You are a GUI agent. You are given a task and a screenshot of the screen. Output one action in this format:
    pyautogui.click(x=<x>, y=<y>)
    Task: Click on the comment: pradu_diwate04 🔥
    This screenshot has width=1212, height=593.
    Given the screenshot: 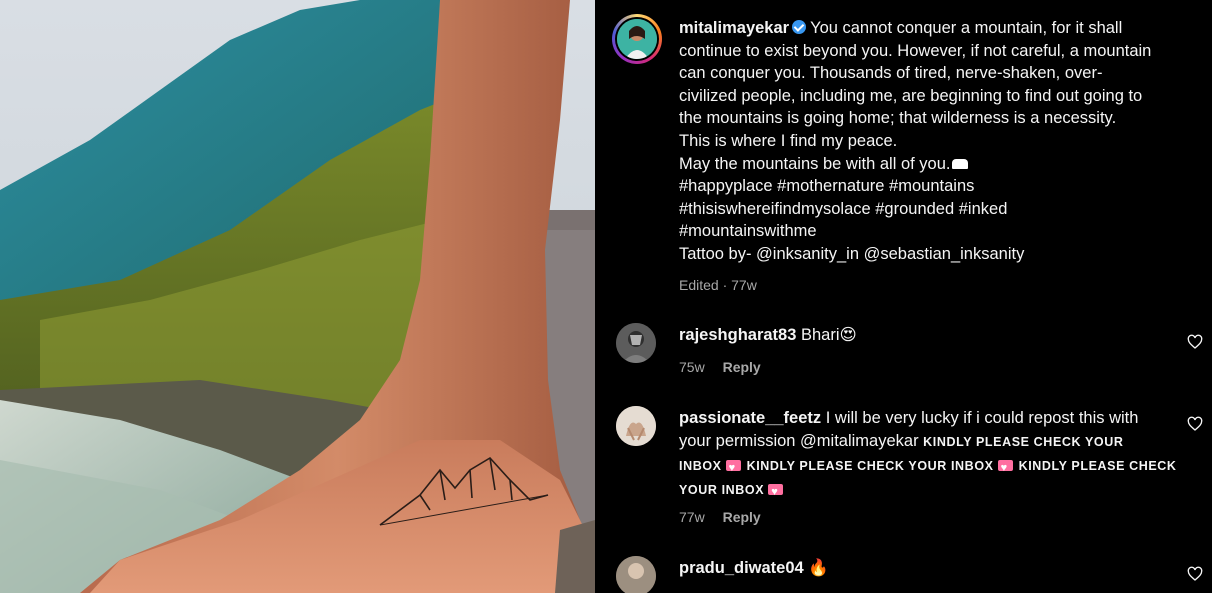 What is the action you would take?
    pyautogui.click(x=754, y=568)
    